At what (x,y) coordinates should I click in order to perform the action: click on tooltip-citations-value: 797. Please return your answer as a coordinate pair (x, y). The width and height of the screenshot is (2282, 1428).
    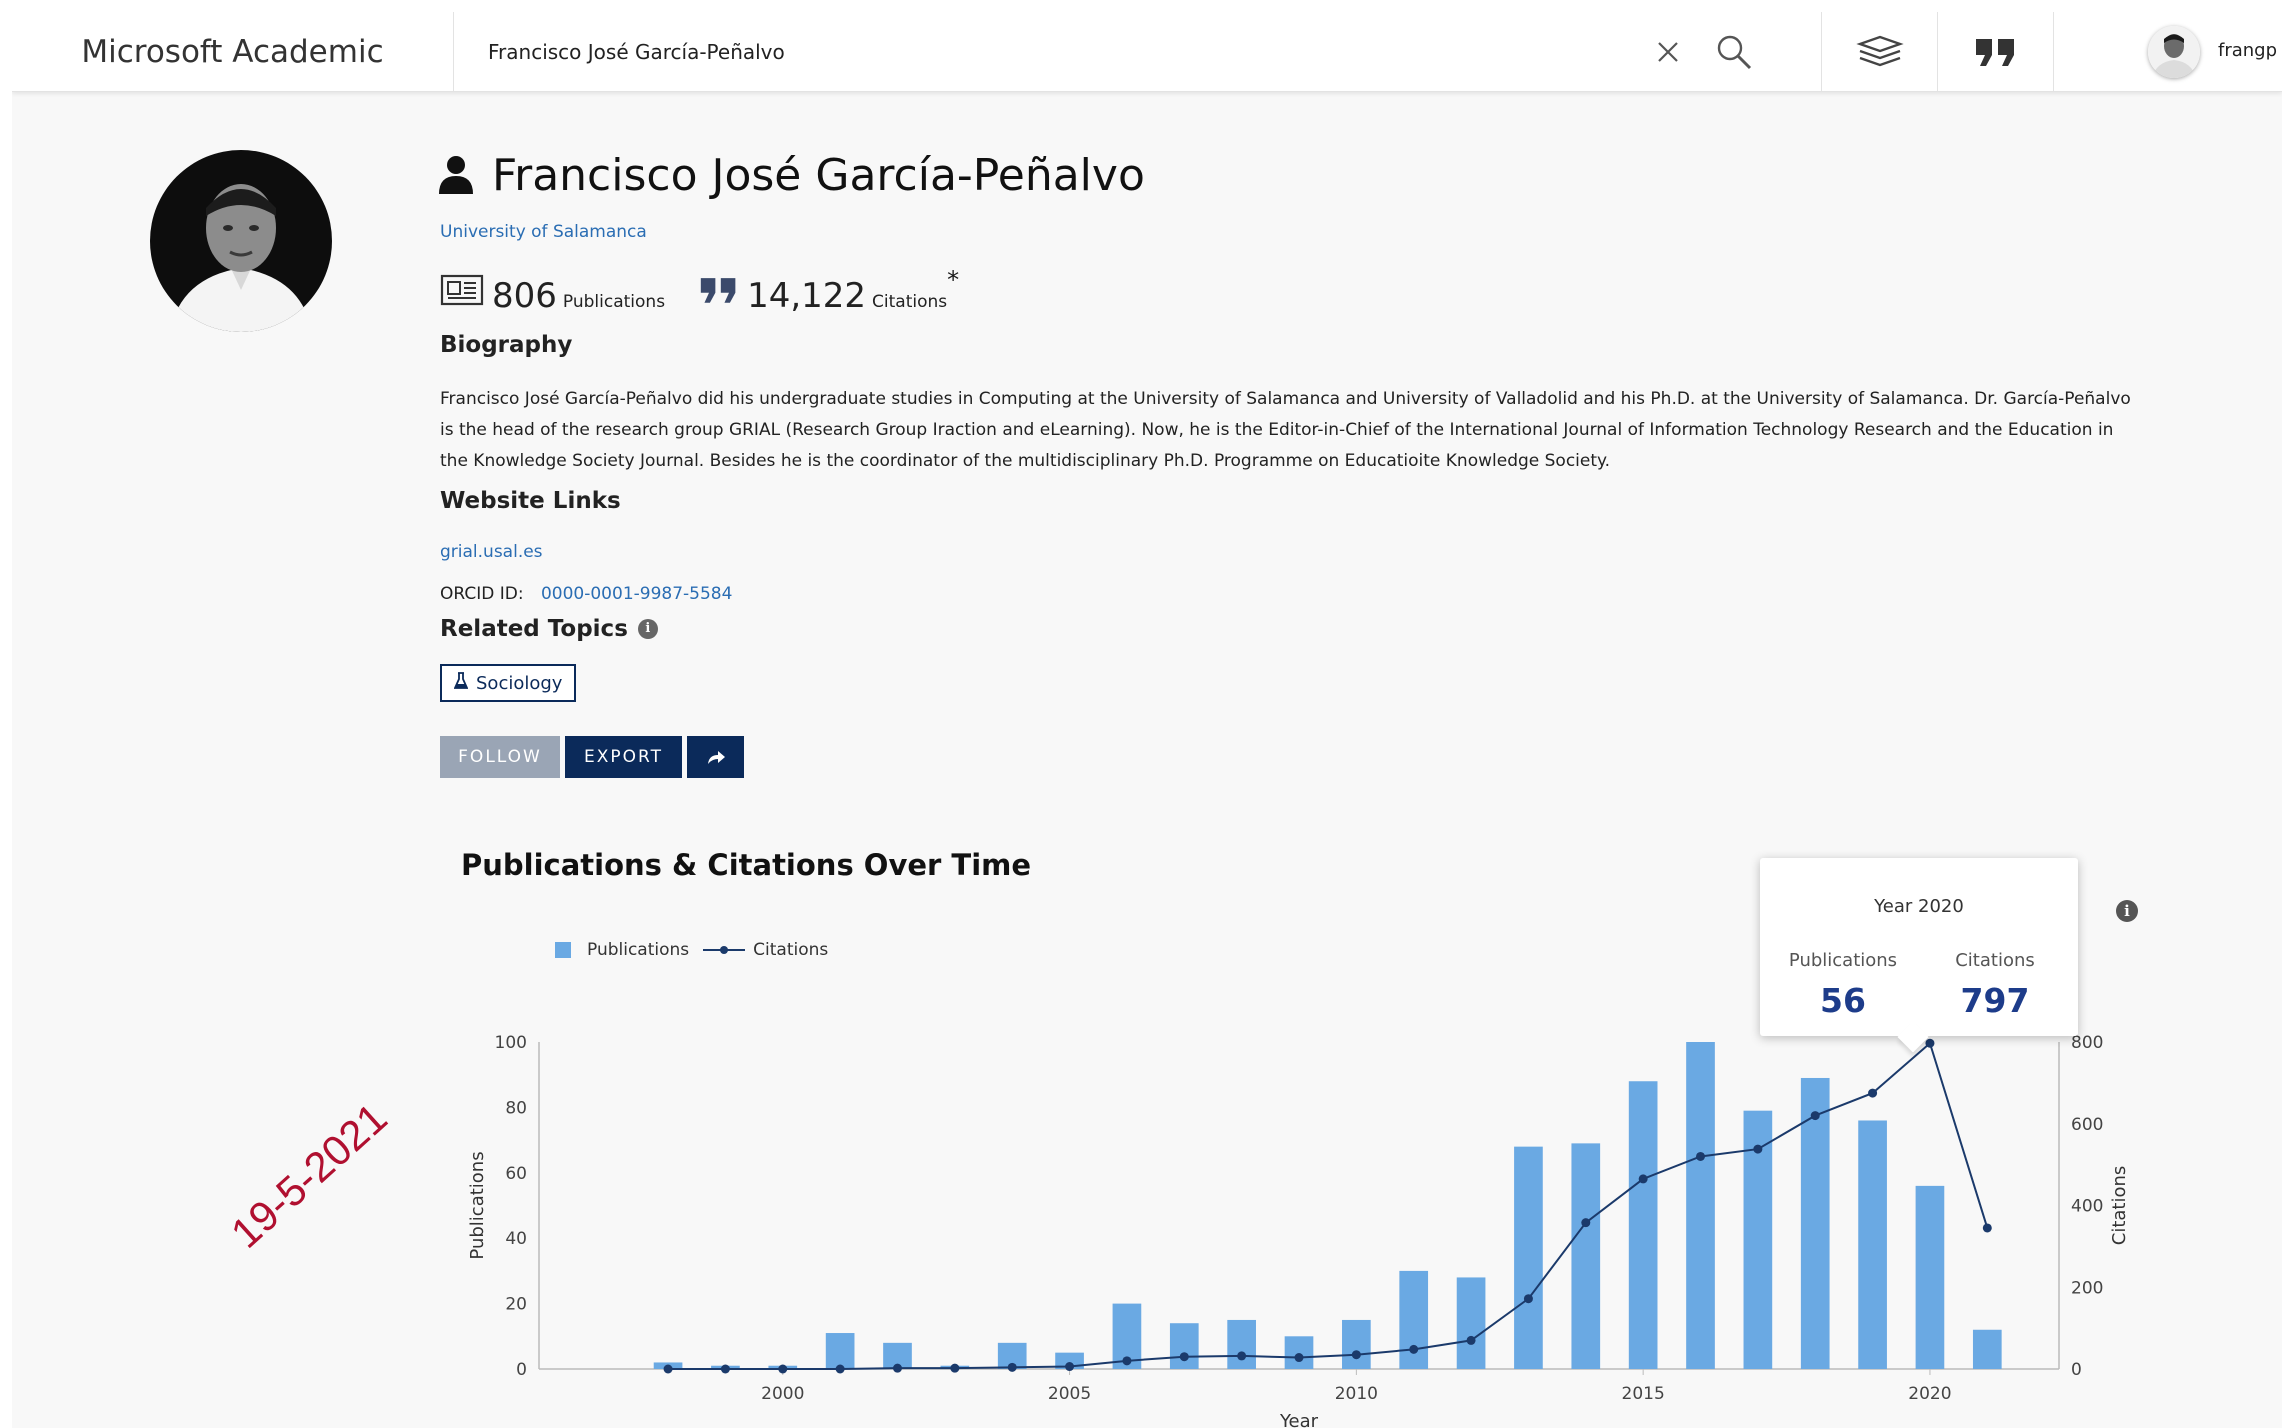
    Looking at the image, I should click on (1995, 1000).